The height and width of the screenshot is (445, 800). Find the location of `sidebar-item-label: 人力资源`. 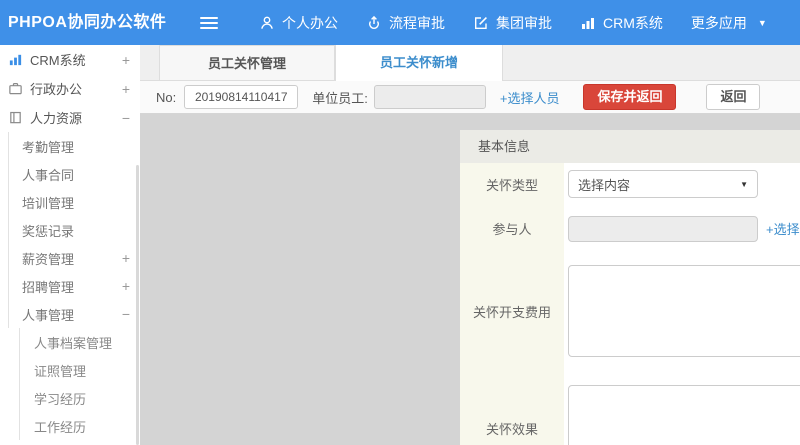

sidebar-item-label: 人力资源 is located at coordinates (56, 118).